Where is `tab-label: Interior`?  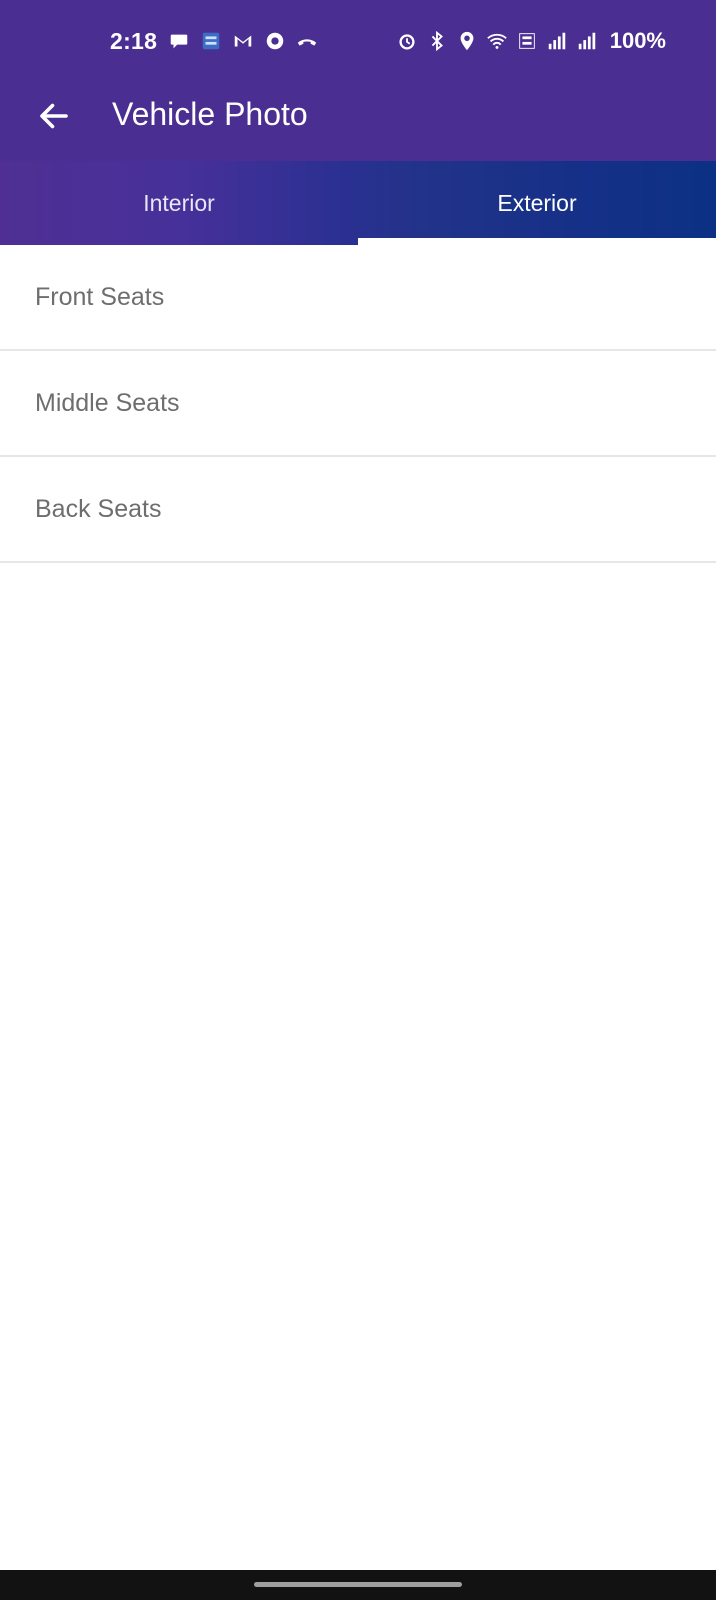
tab-label: Interior is located at coordinates (179, 202).